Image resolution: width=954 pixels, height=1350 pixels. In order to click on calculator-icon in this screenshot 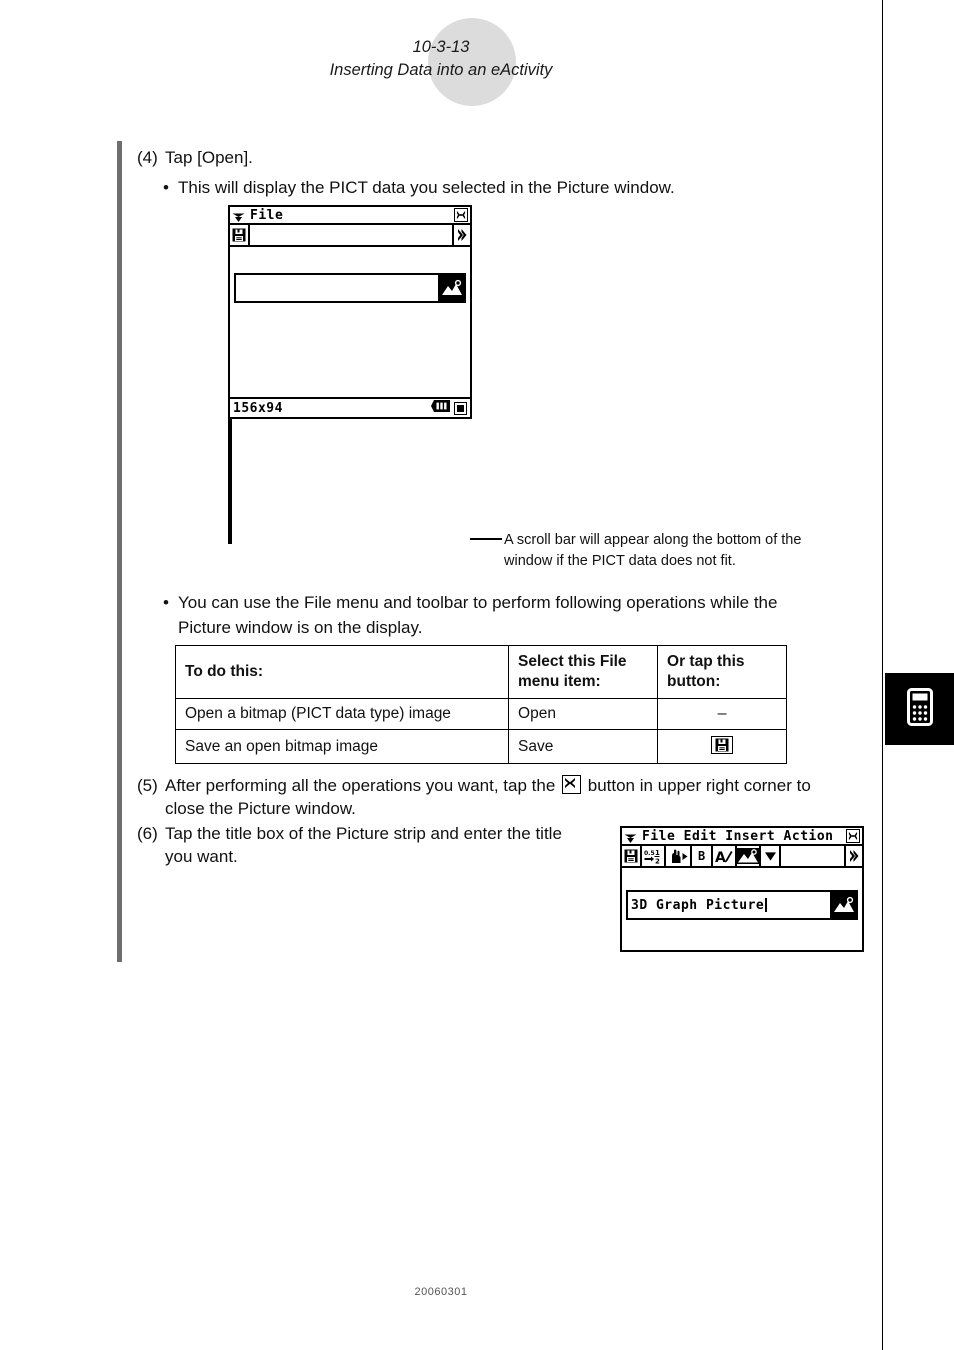, I will do `click(919, 709)`.